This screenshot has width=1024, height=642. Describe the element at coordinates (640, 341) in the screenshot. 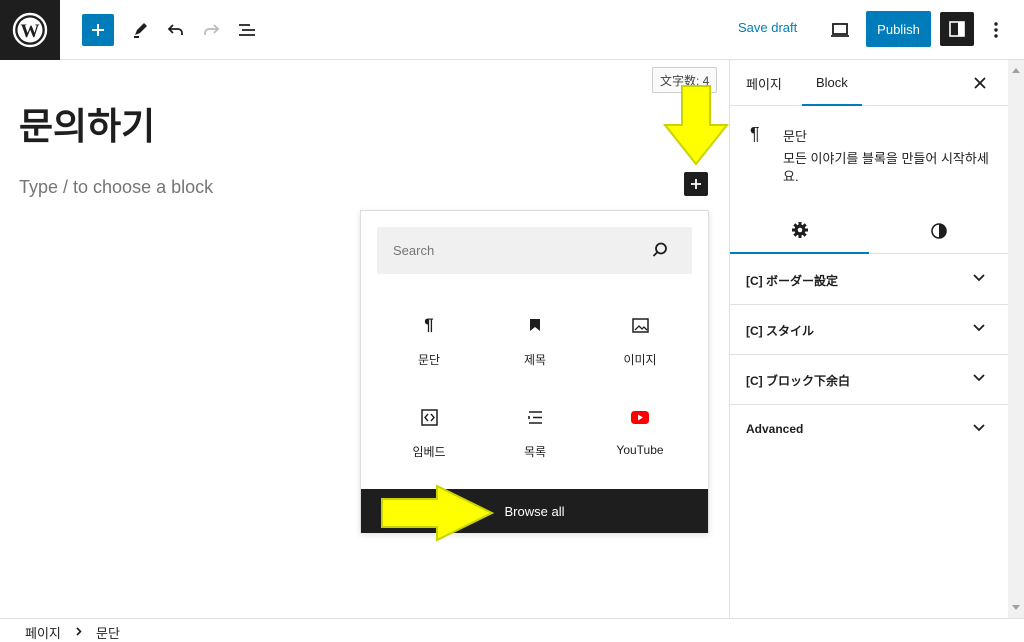

I see `block-item-image: 이미지` at that location.